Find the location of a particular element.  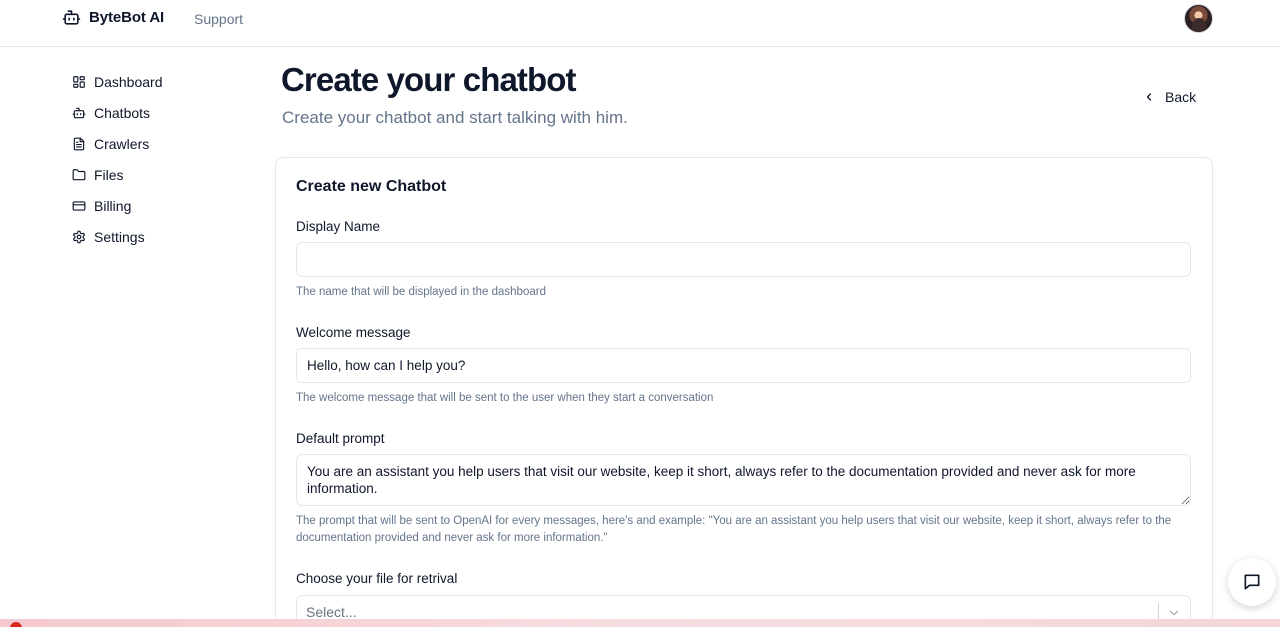

back-label: Back is located at coordinates (1181, 97).